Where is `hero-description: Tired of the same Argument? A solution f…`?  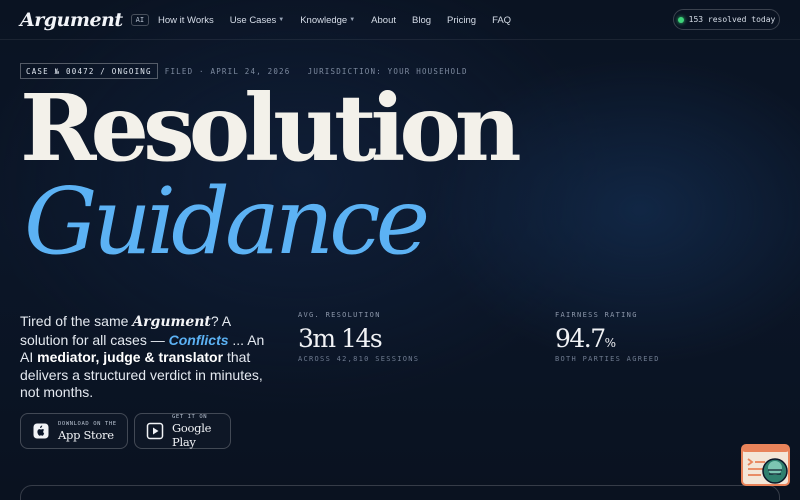 hero-description: Tired of the same Argument? A solution f… is located at coordinates (142, 356).